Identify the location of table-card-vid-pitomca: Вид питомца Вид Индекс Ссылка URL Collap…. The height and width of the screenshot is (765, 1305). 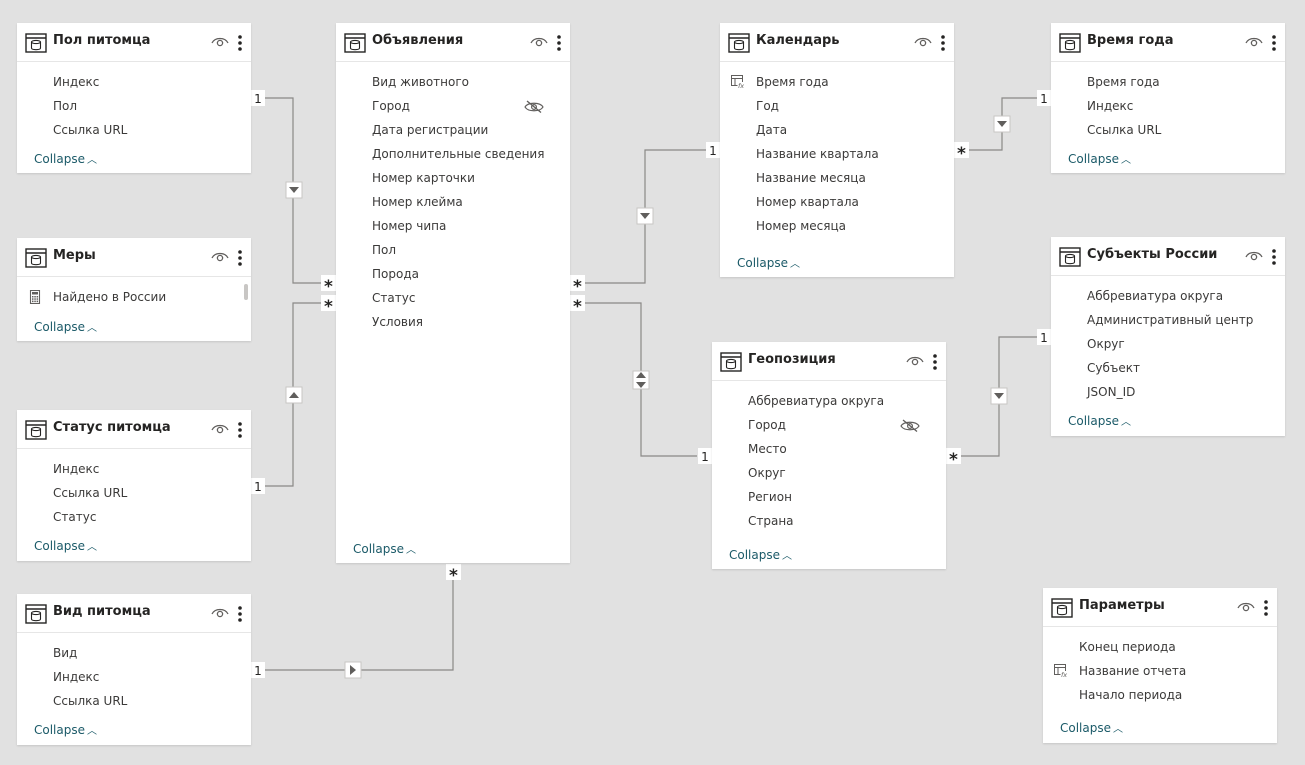
(134, 669).